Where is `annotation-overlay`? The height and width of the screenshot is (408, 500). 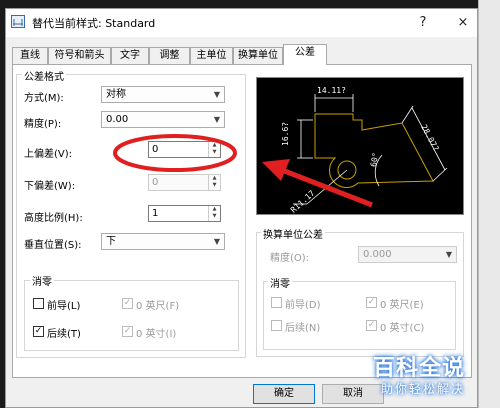 annotation-overlay is located at coordinates (243, 171).